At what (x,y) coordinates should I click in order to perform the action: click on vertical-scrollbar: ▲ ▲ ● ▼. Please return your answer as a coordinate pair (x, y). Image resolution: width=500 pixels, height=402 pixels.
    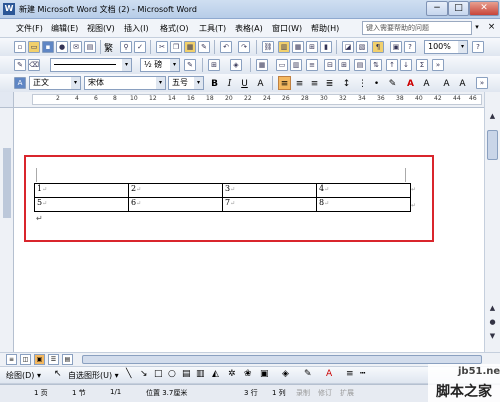
    Looking at the image, I should click on (492, 222).